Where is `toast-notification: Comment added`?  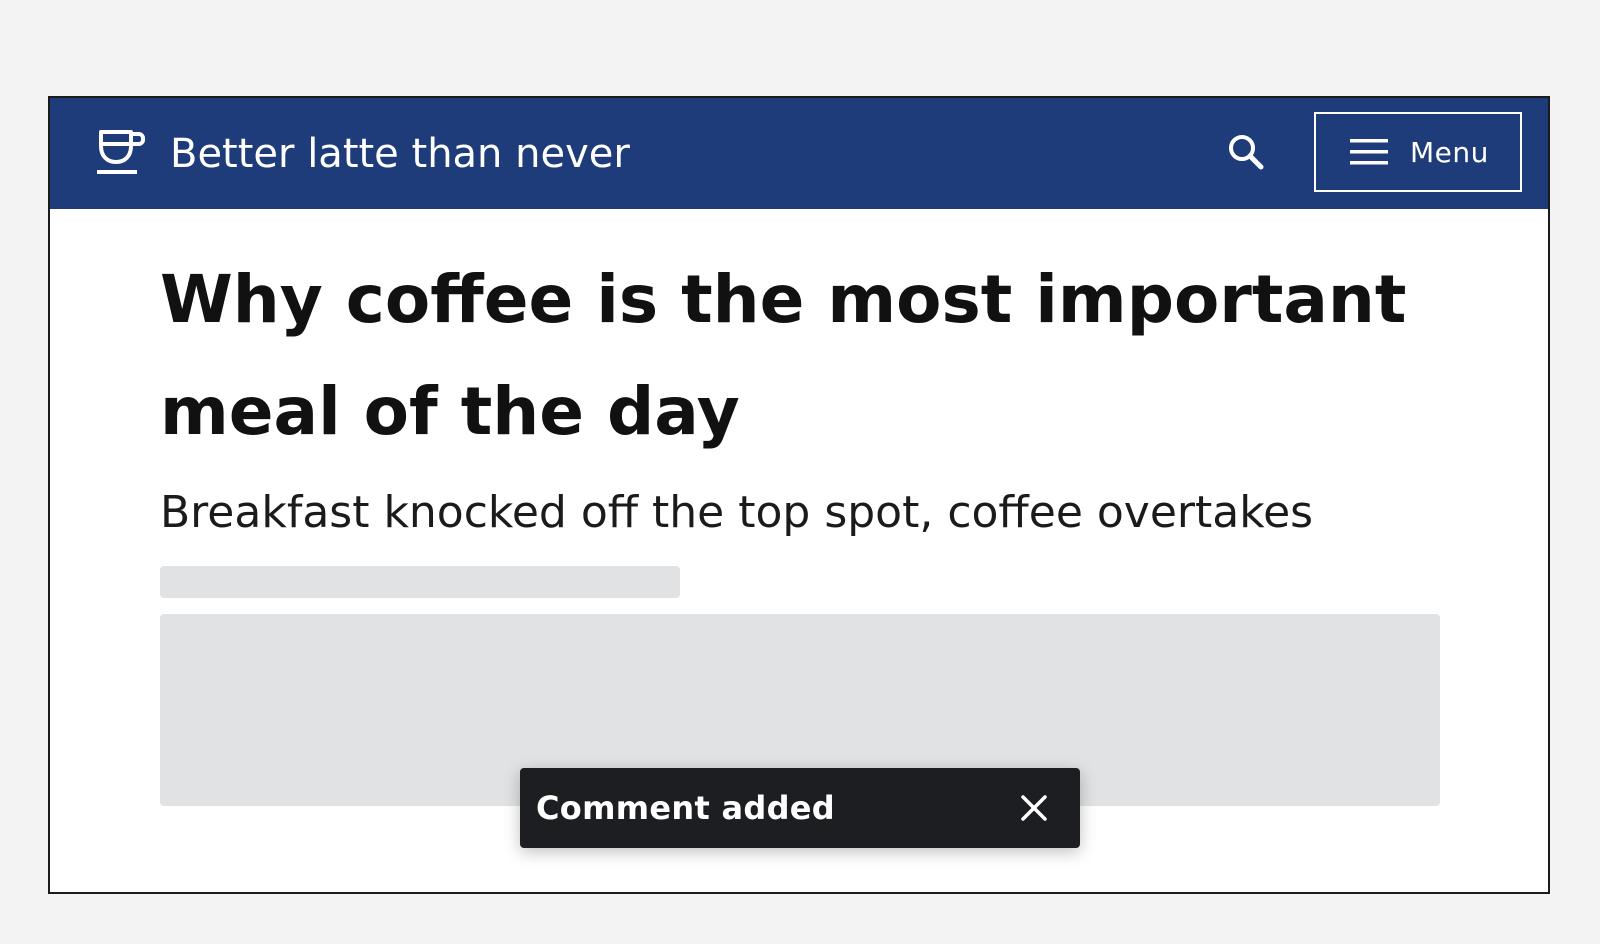
toast-notification: Comment added is located at coordinates (800, 808).